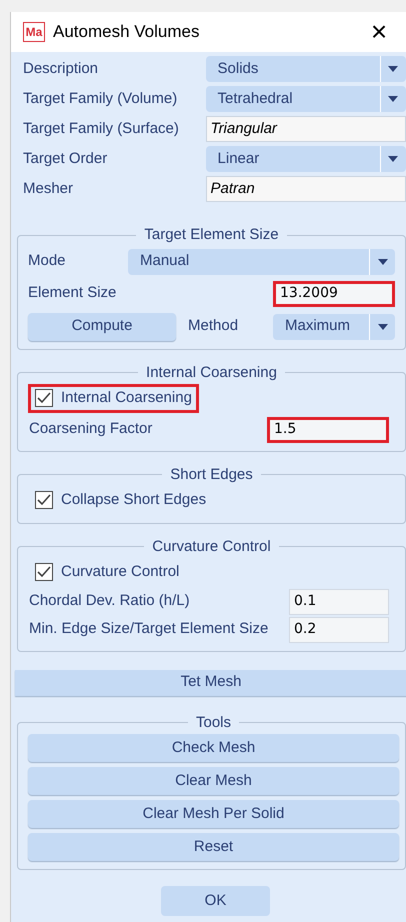  What do you see at coordinates (210, 683) in the screenshot?
I see `tet-mesh-button: Tet Mesh` at bounding box center [210, 683].